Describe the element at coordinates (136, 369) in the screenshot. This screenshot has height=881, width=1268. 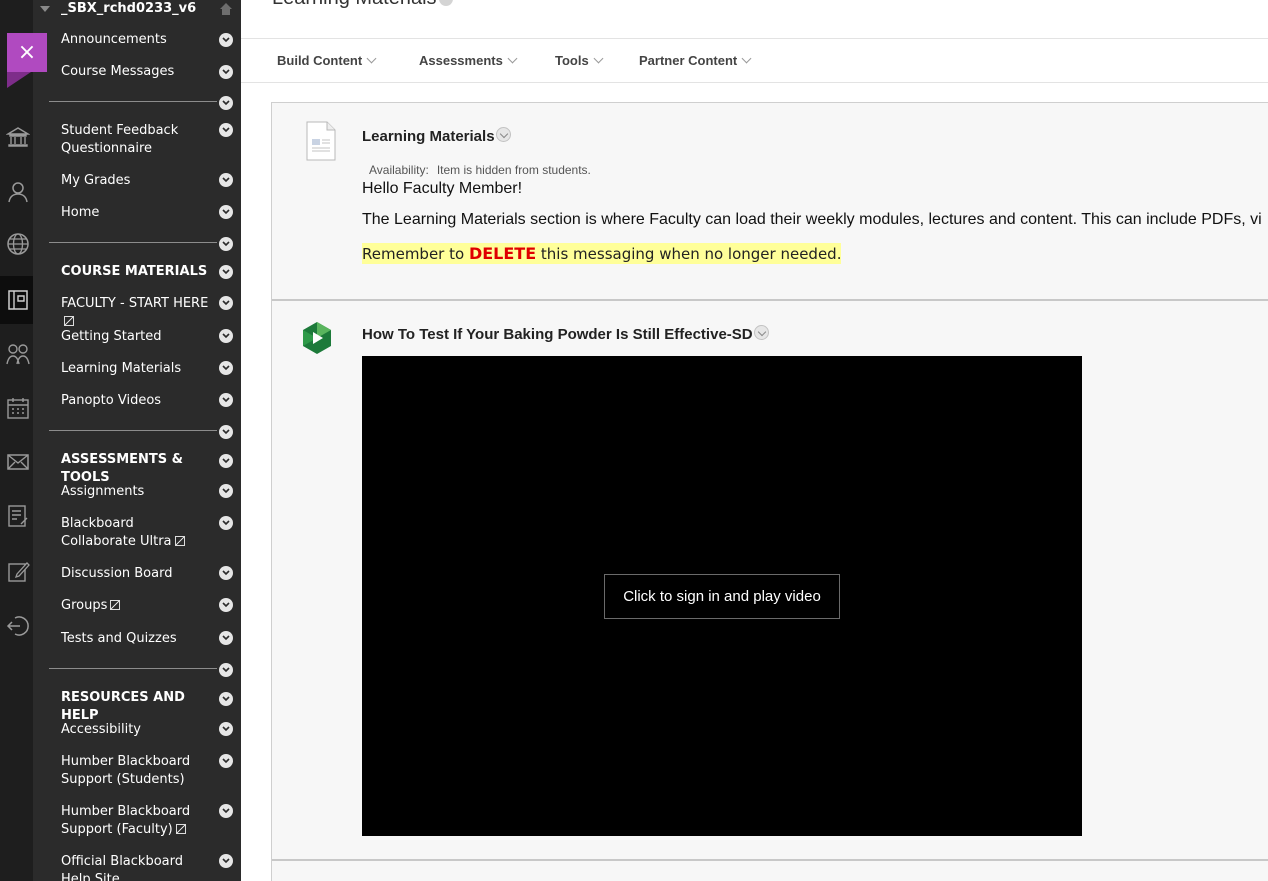
I see `menu-item-learning-materials: Learning Materials` at that location.